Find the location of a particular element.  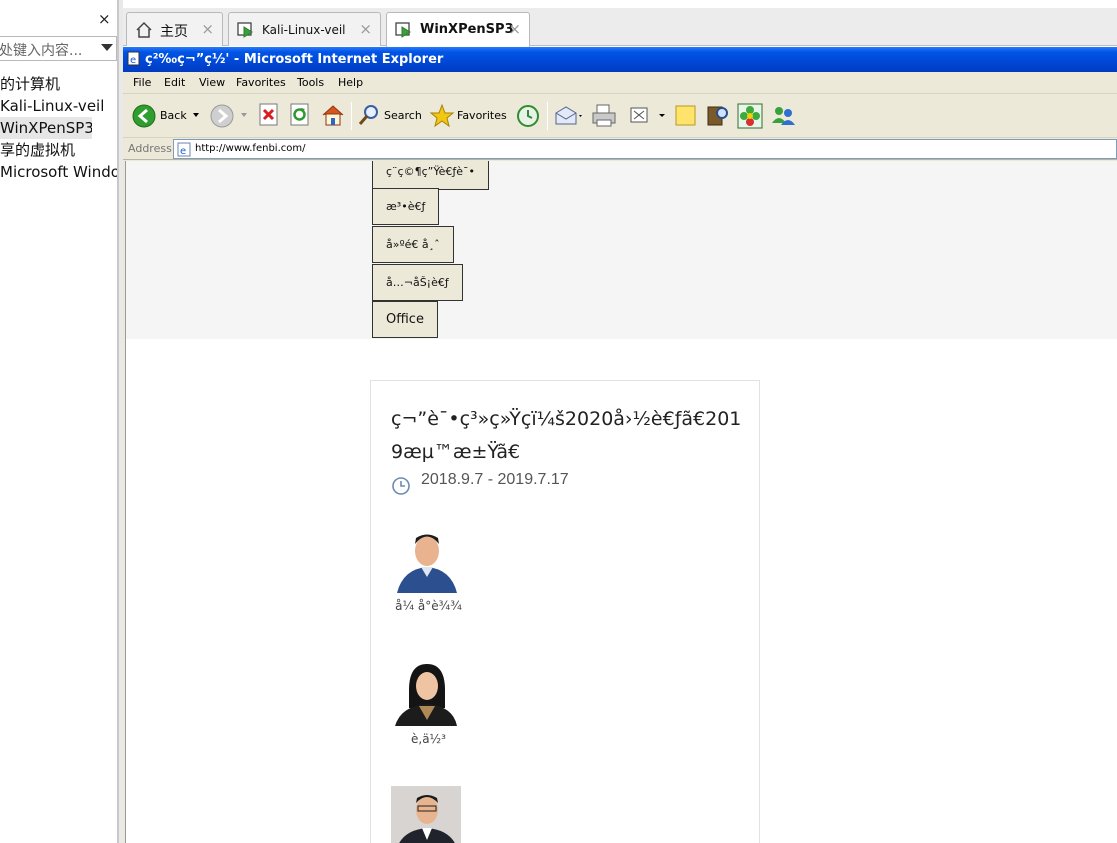

teacher-1: å¼ å°è¾¾ is located at coordinates (426, 570).